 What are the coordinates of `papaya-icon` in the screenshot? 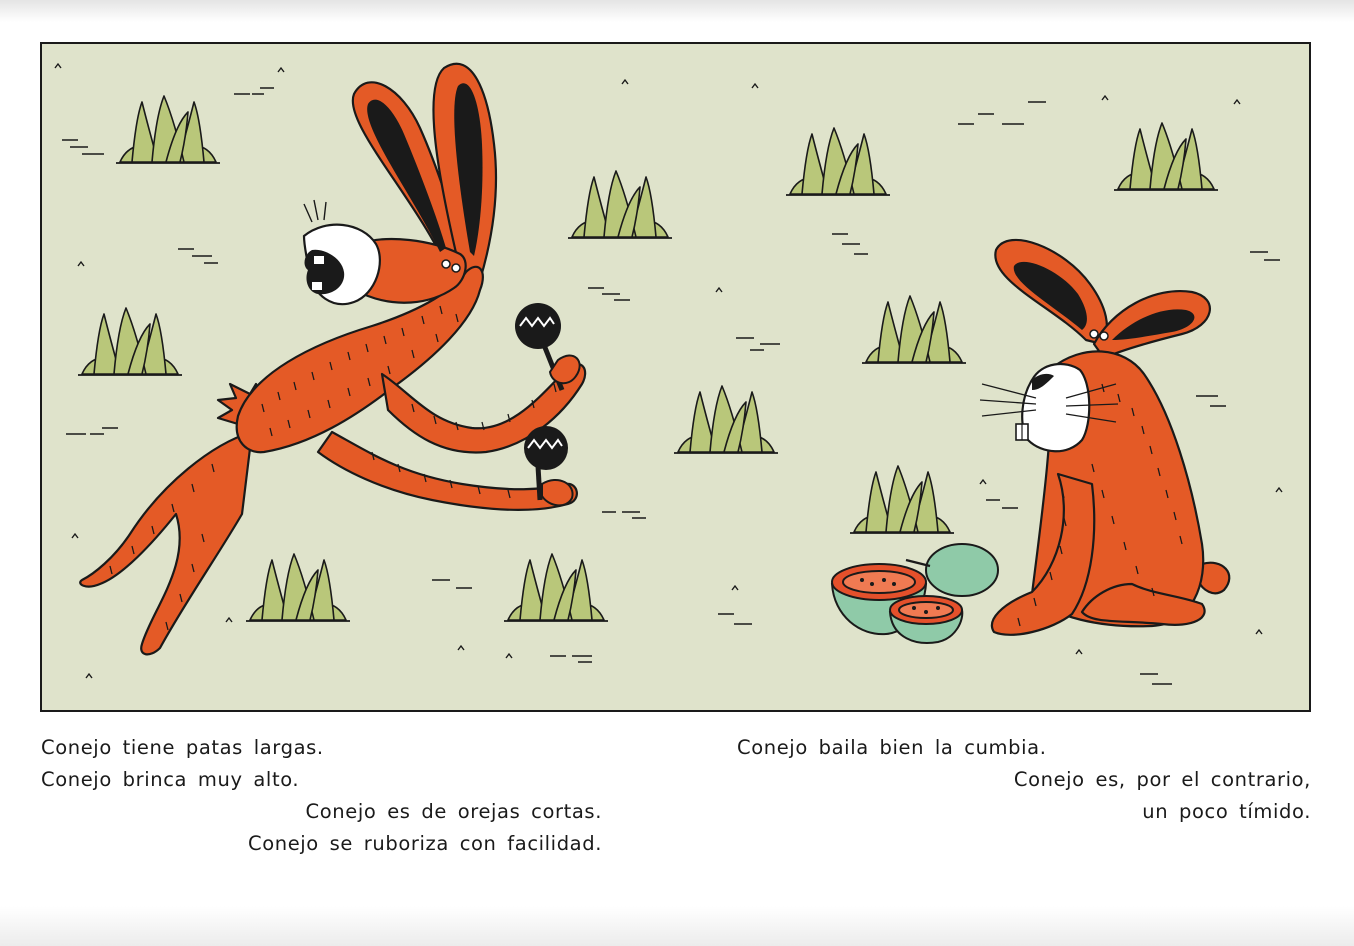 It's located at (914, 593).